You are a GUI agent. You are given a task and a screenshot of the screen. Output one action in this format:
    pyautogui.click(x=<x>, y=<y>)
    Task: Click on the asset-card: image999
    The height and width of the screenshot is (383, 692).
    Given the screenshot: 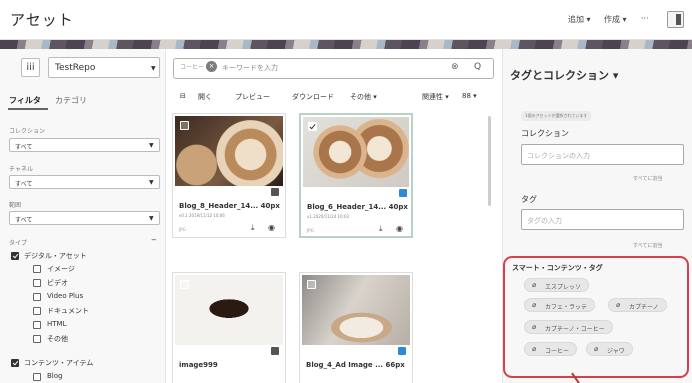 What is the action you would take?
    pyautogui.click(x=229, y=327)
    